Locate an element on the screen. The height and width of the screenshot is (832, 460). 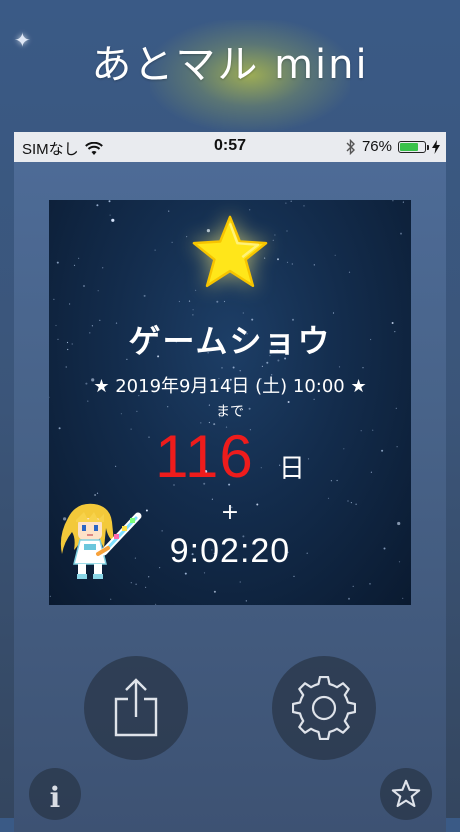
favorite-button is located at coordinates (406, 794).